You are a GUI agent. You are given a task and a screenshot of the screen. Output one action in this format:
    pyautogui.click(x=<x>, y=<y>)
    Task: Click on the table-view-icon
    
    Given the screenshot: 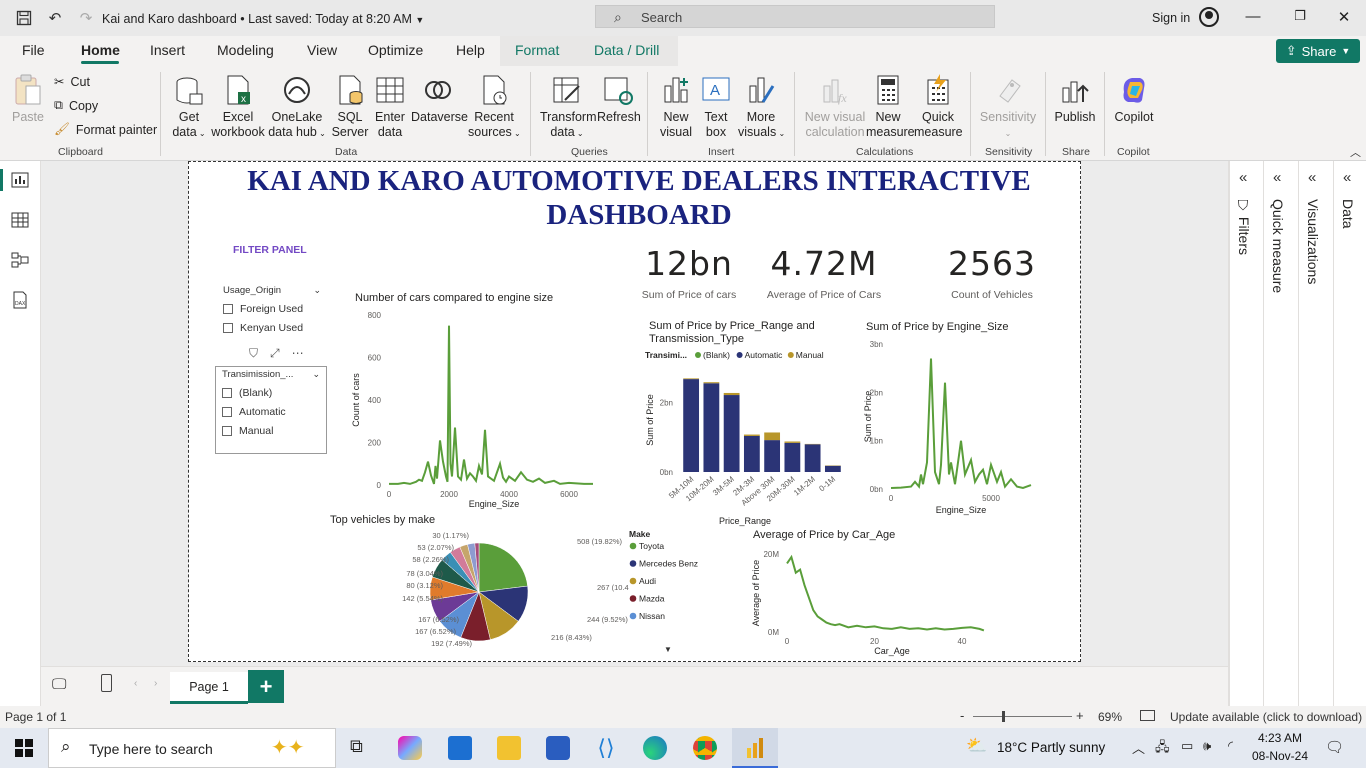 What is the action you would take?
    pyautogui.click(x=20, y=220)
    